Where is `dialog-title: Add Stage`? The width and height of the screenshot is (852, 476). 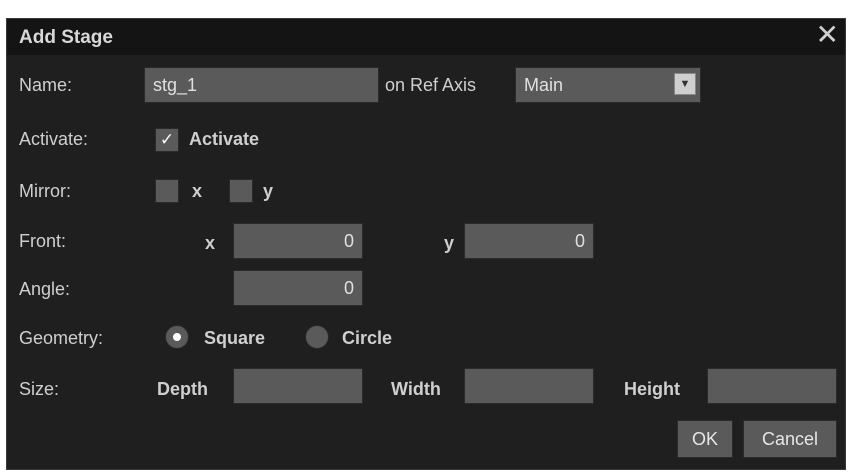 dialog-title: Add Stage is located at coordinates (66, 37).